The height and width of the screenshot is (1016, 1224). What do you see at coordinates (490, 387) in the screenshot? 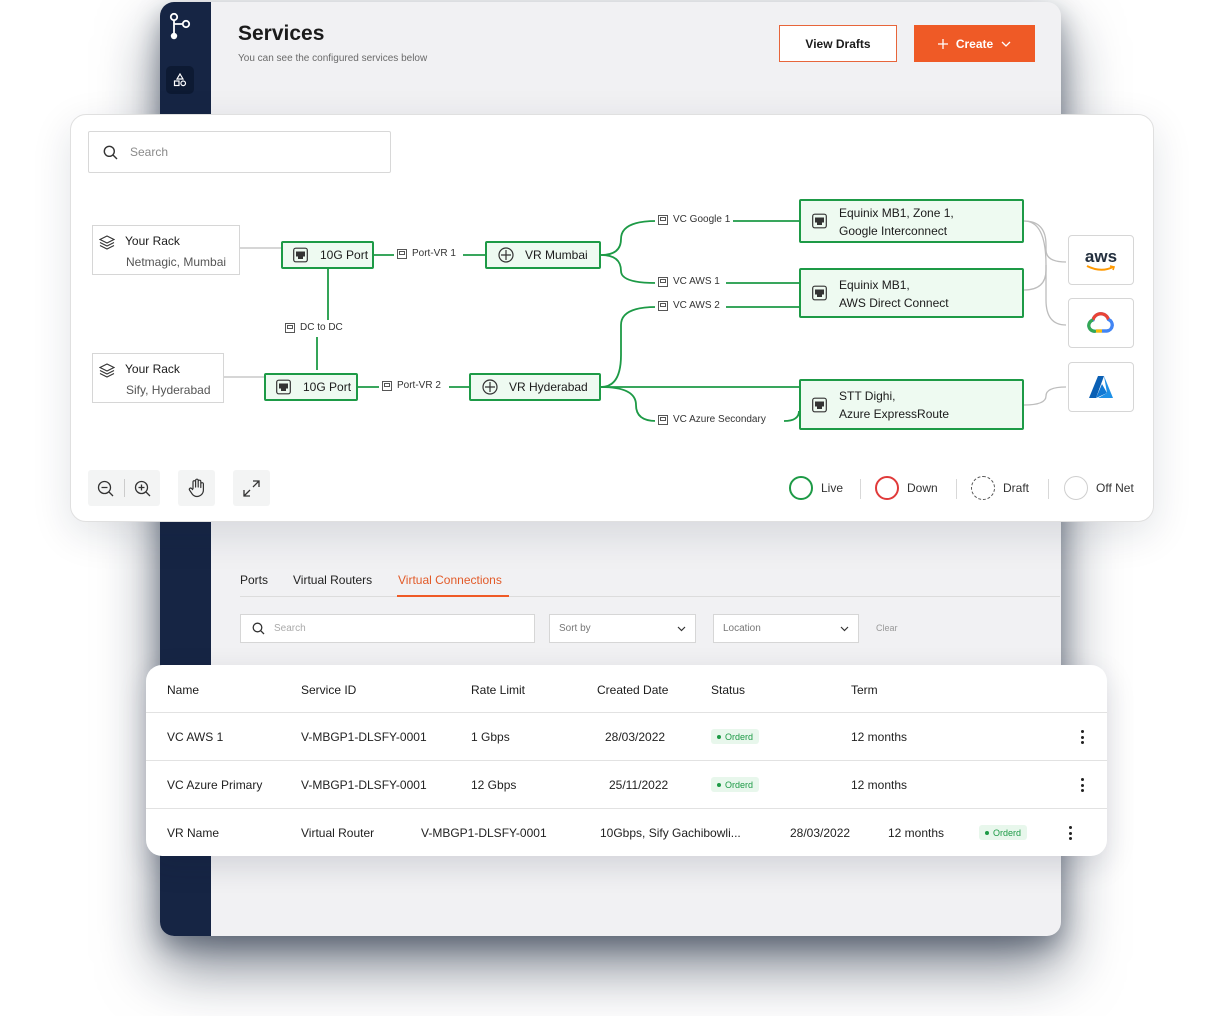
I see `router-icon` at bounding box center [490, 387].